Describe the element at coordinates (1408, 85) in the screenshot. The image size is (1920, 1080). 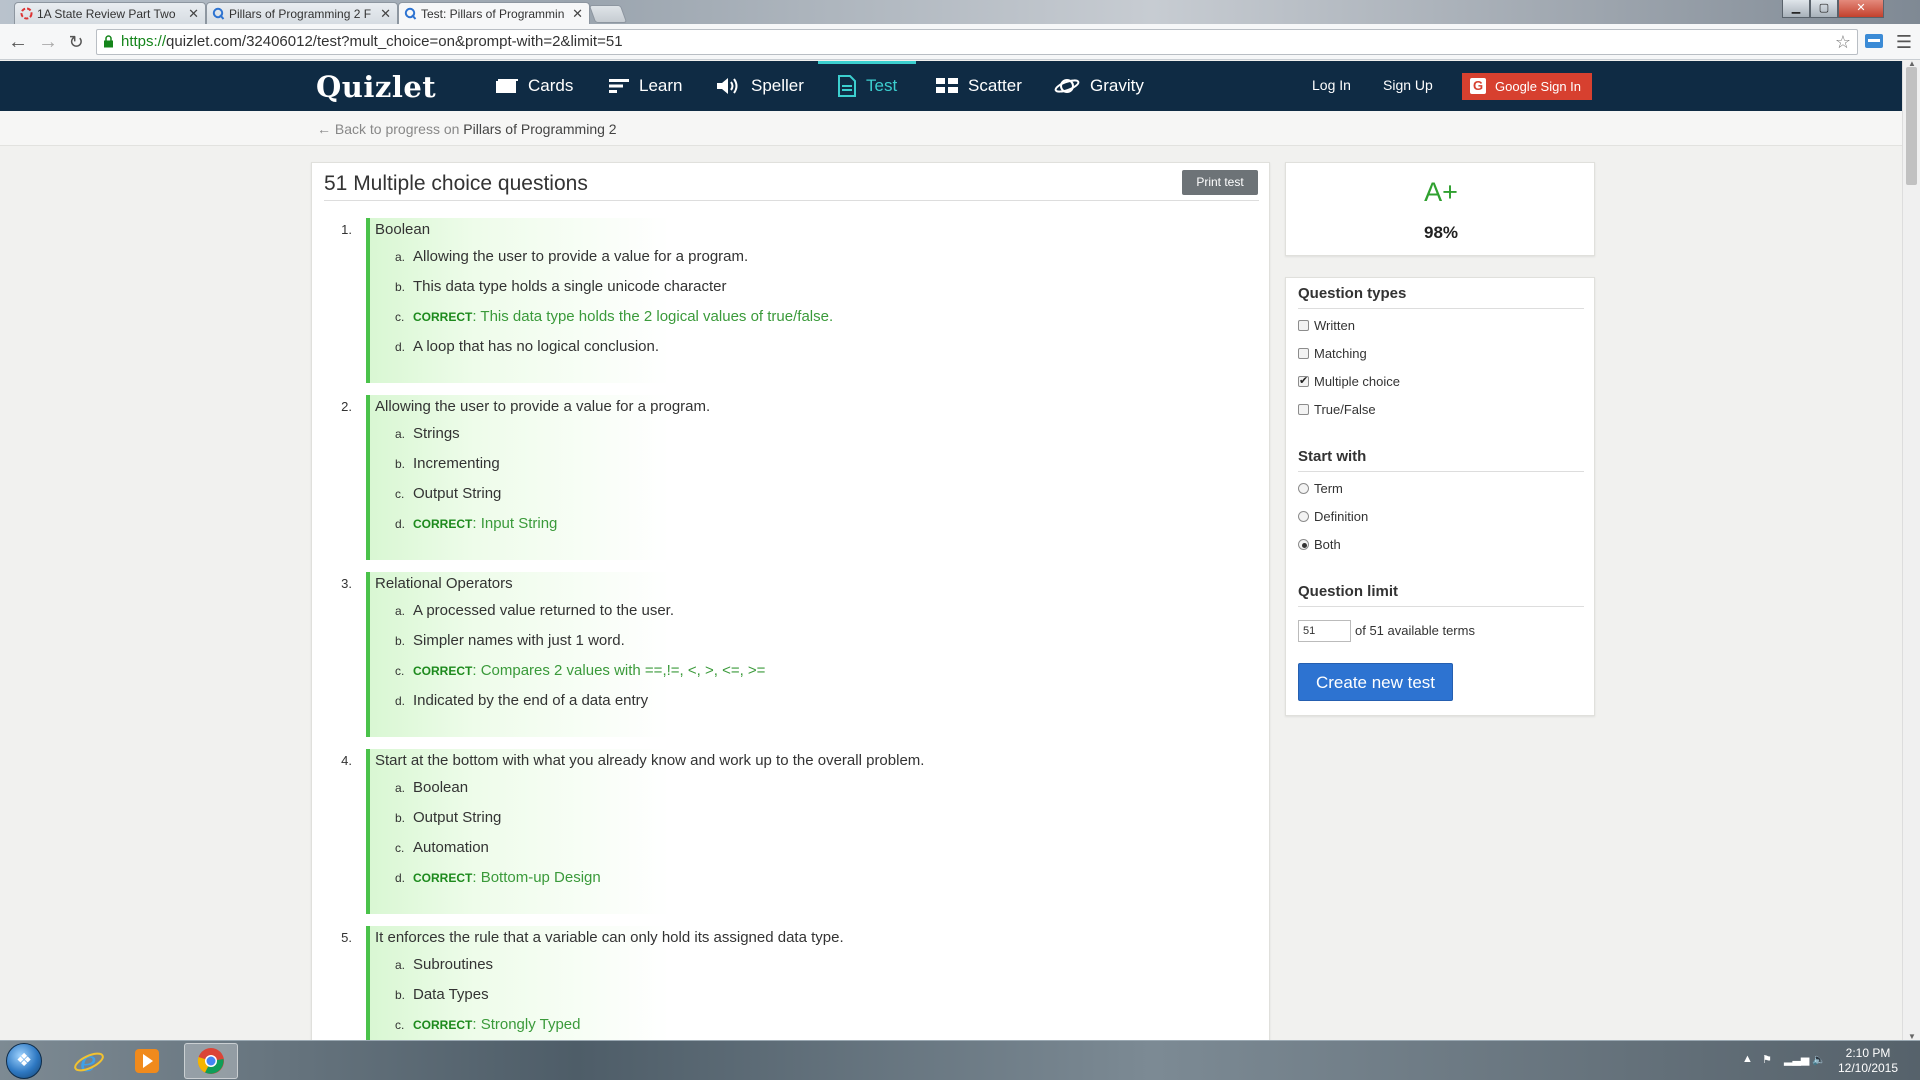
I see `signup-link: Sign Up` at that location.